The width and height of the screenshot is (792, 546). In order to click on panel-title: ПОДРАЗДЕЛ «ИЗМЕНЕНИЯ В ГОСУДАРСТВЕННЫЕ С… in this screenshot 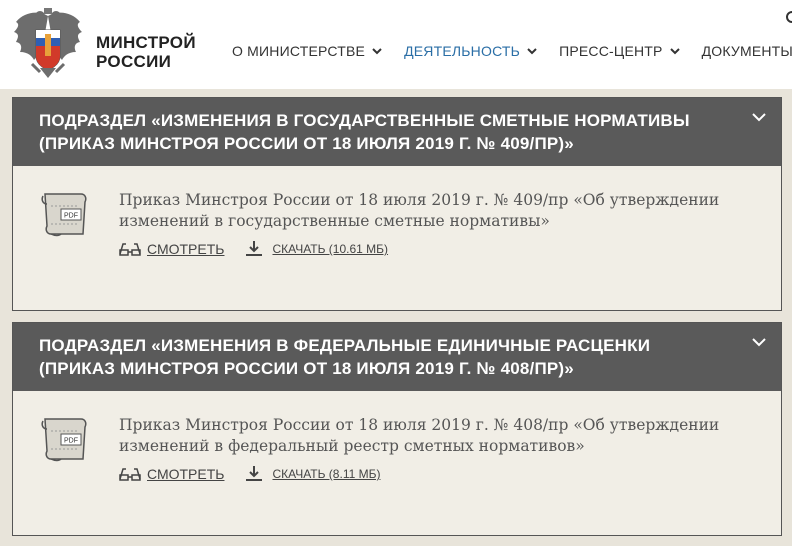, I will do `click(364, 132)`.